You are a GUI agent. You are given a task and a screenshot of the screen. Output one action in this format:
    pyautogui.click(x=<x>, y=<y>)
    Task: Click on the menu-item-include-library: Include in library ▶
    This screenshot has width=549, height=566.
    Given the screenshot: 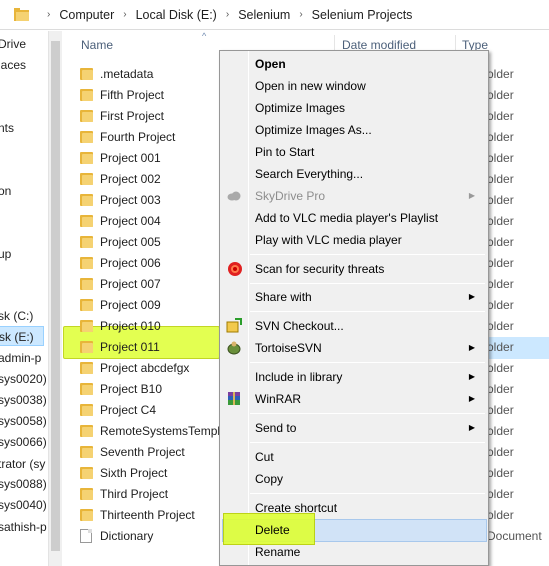 What is the action you would take?
    pyautogui.click(x=353, y=377)
    